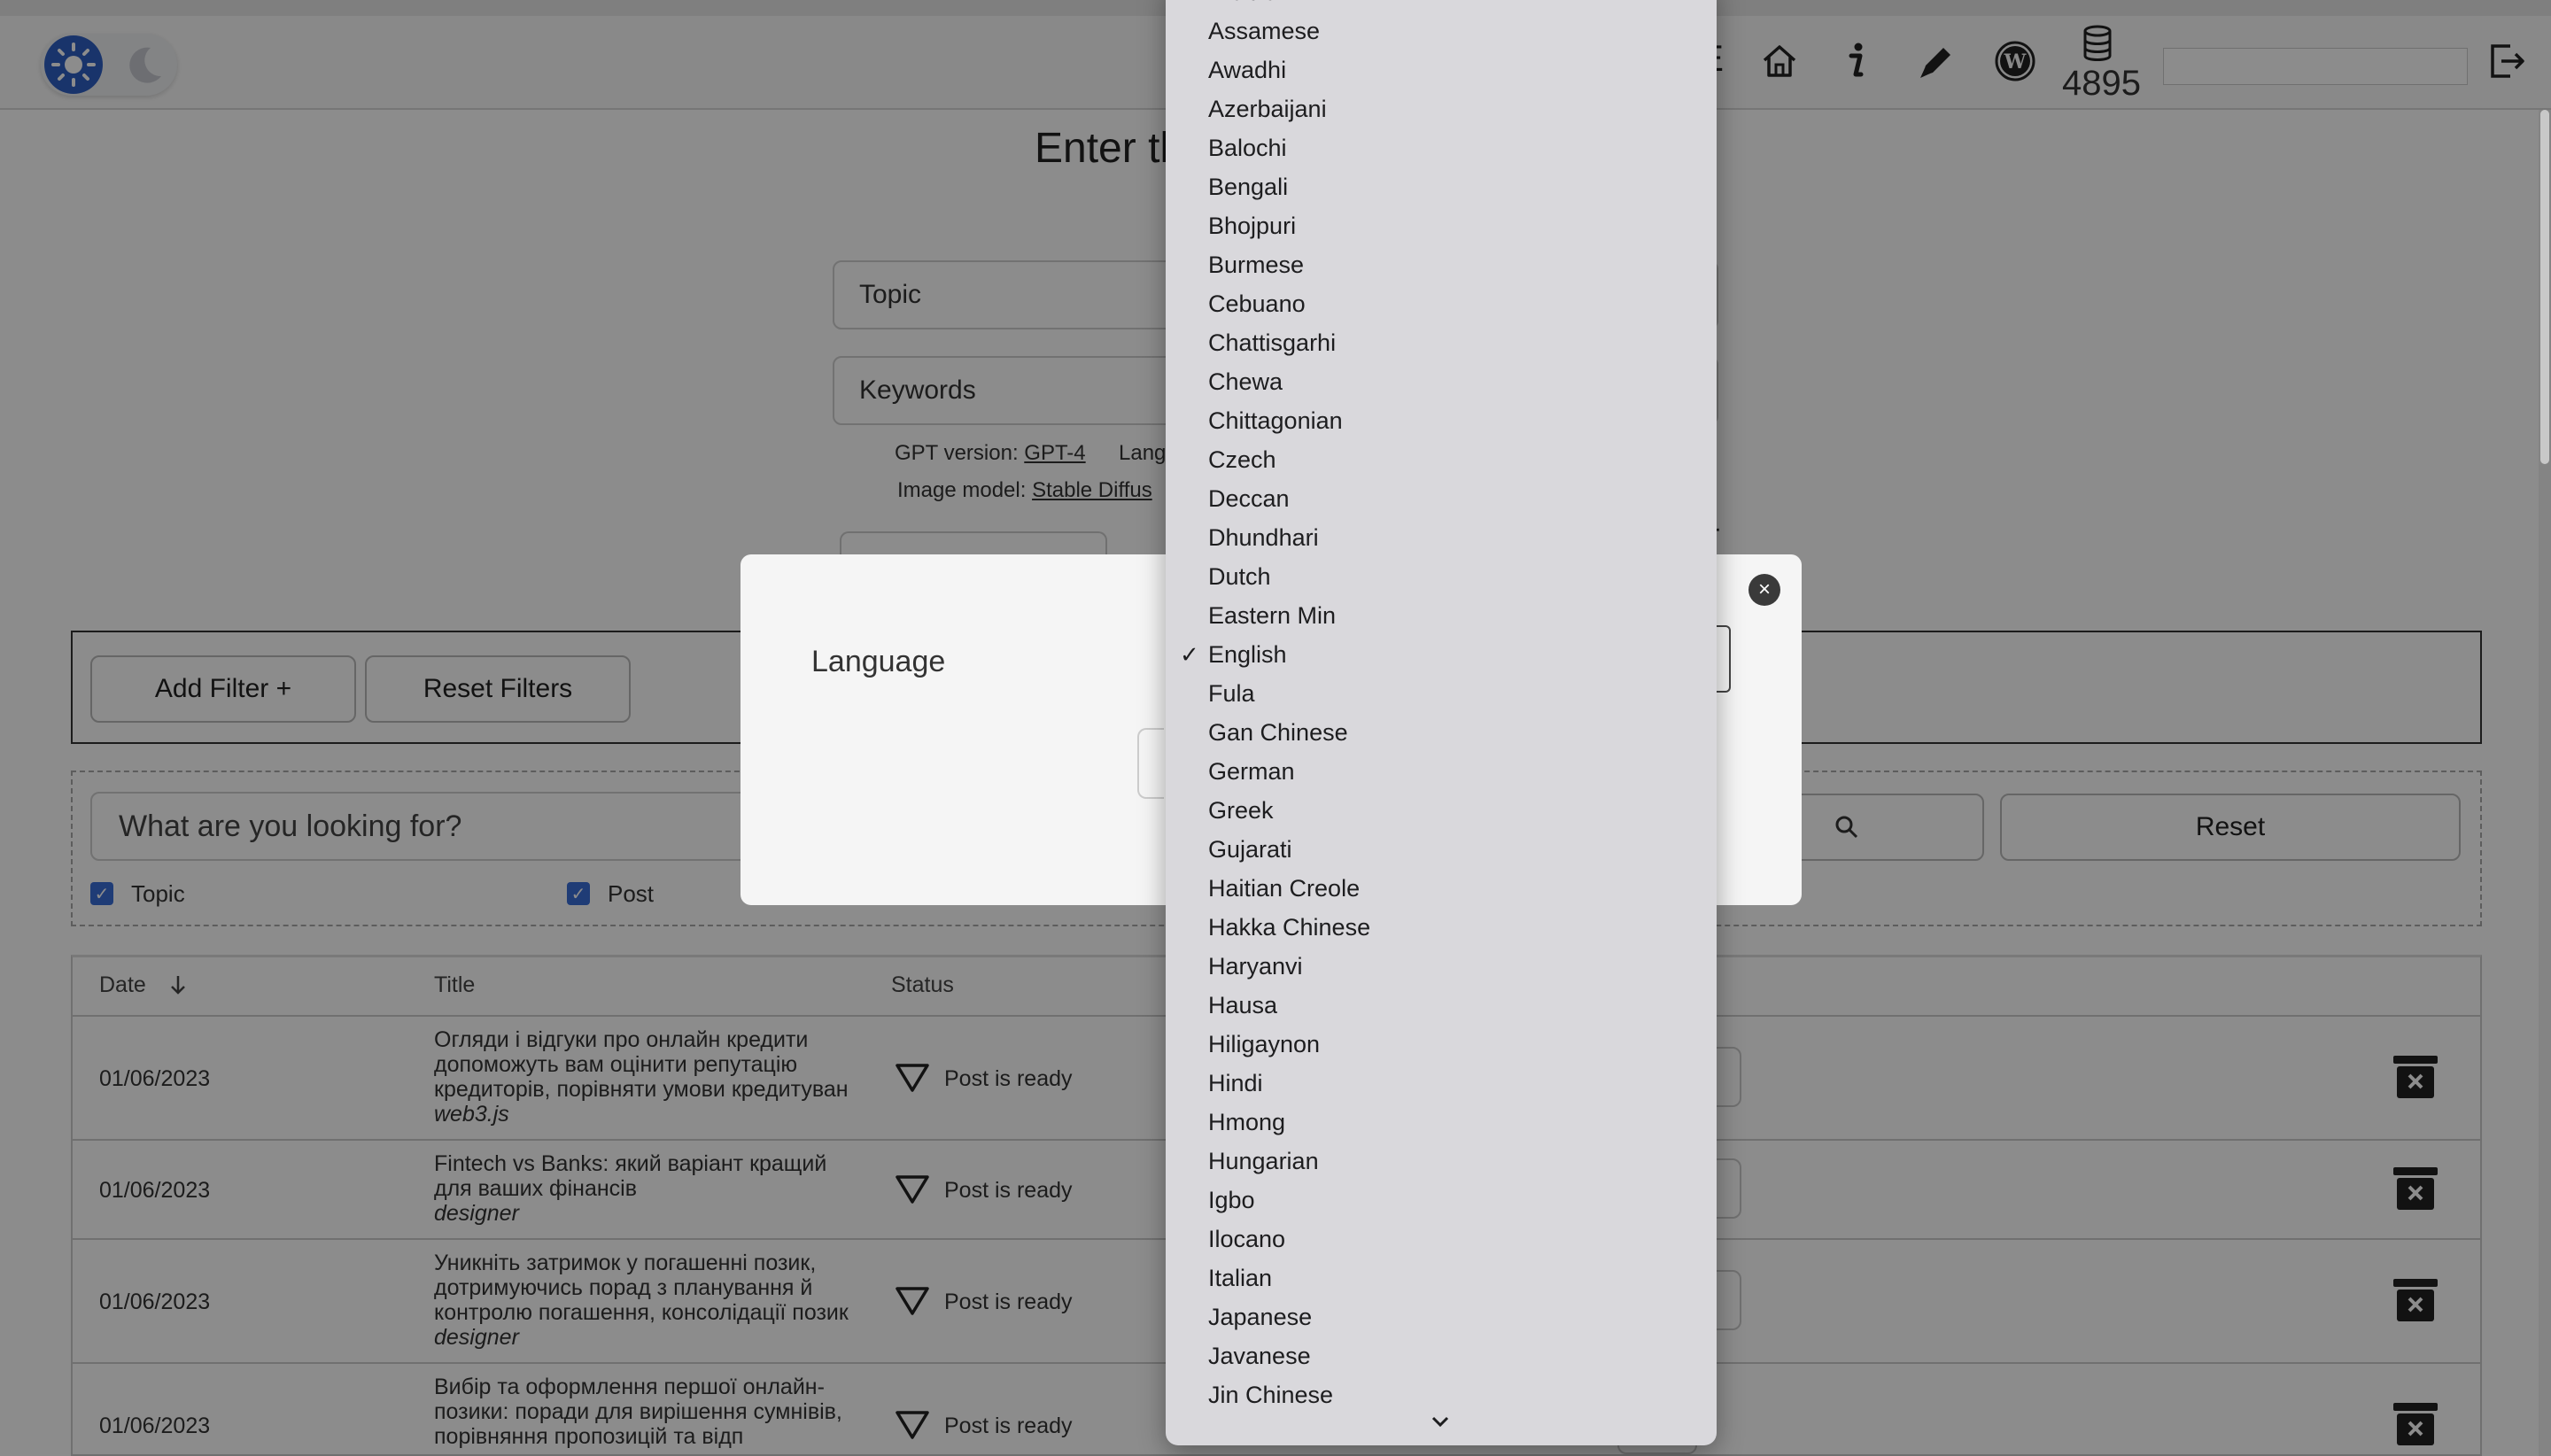 The width and height of the screenshot is (2551, 1456). I want to click on language-option: Ilocano, so click(1246, 1239).